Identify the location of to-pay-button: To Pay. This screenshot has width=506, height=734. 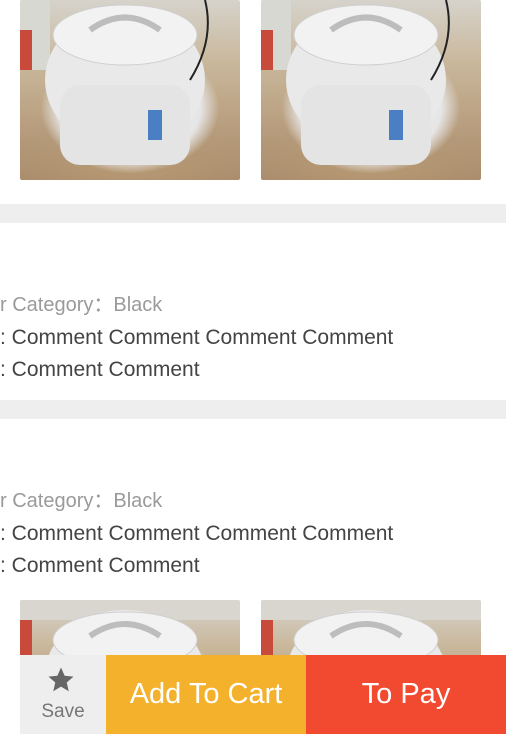
(406, 694).